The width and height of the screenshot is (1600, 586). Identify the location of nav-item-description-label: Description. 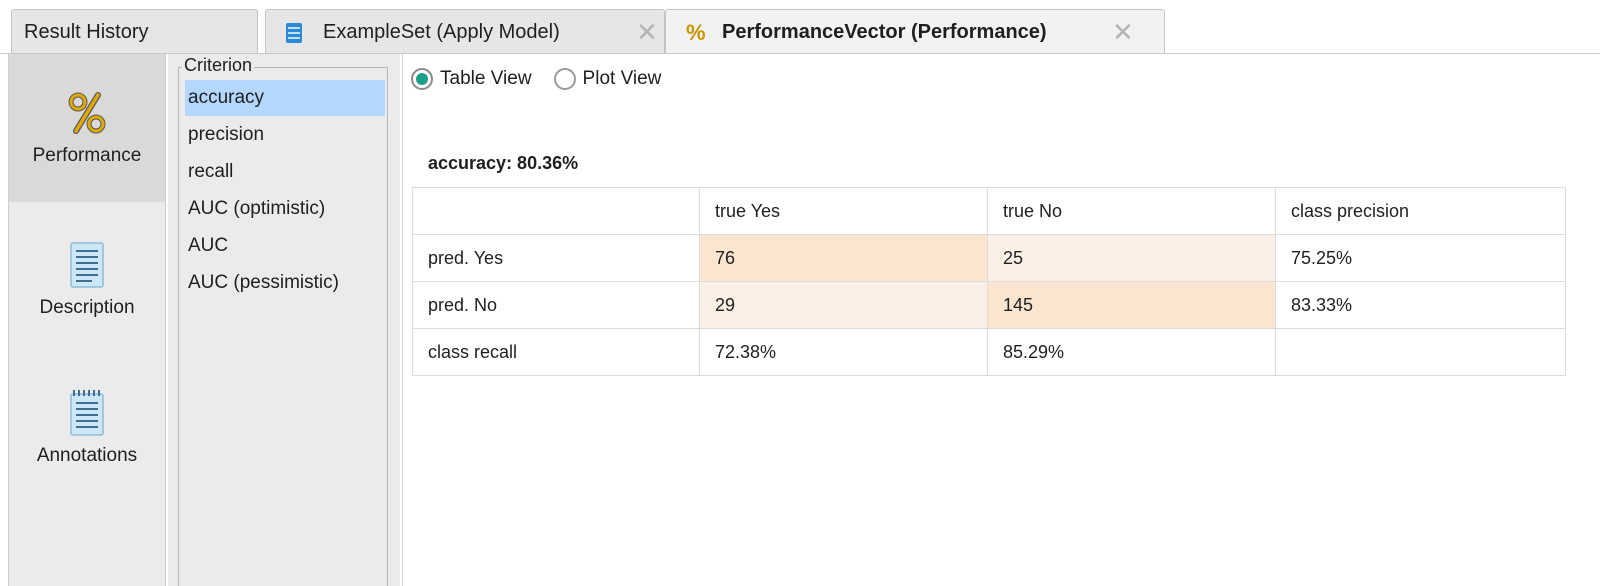
(87, 307).